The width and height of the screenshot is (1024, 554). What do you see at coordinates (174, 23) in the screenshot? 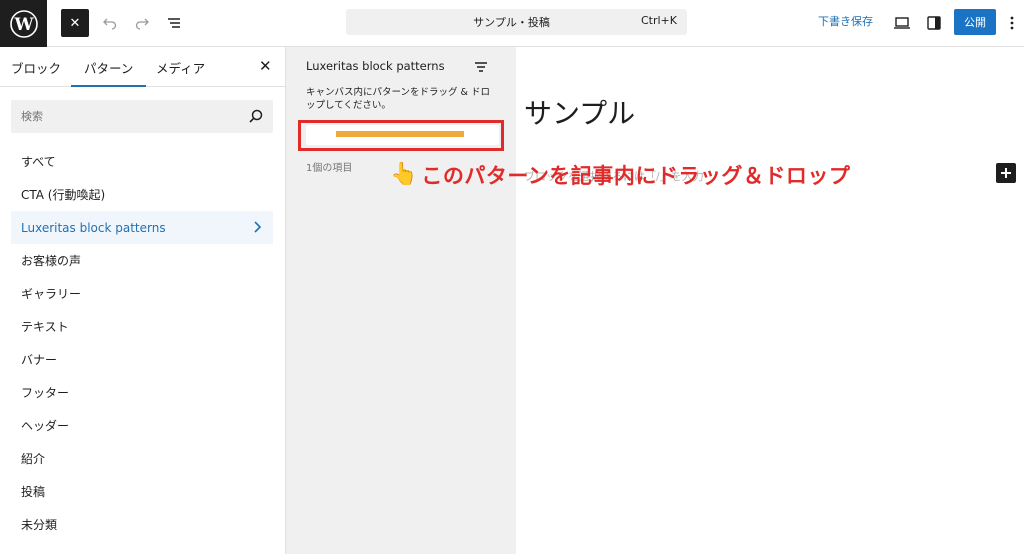
I see `list-view-icon` at bounding box center [174, 23].